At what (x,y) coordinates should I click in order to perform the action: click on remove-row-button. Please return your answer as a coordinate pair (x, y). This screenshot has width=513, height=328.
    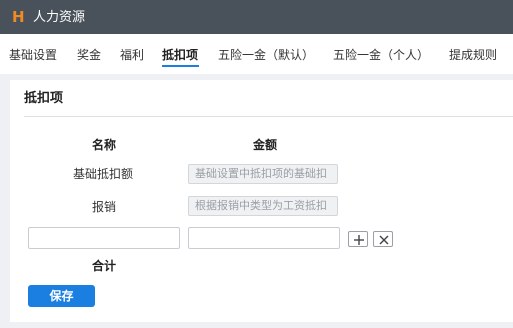
    Looking at the image, I should click on (383, 239).